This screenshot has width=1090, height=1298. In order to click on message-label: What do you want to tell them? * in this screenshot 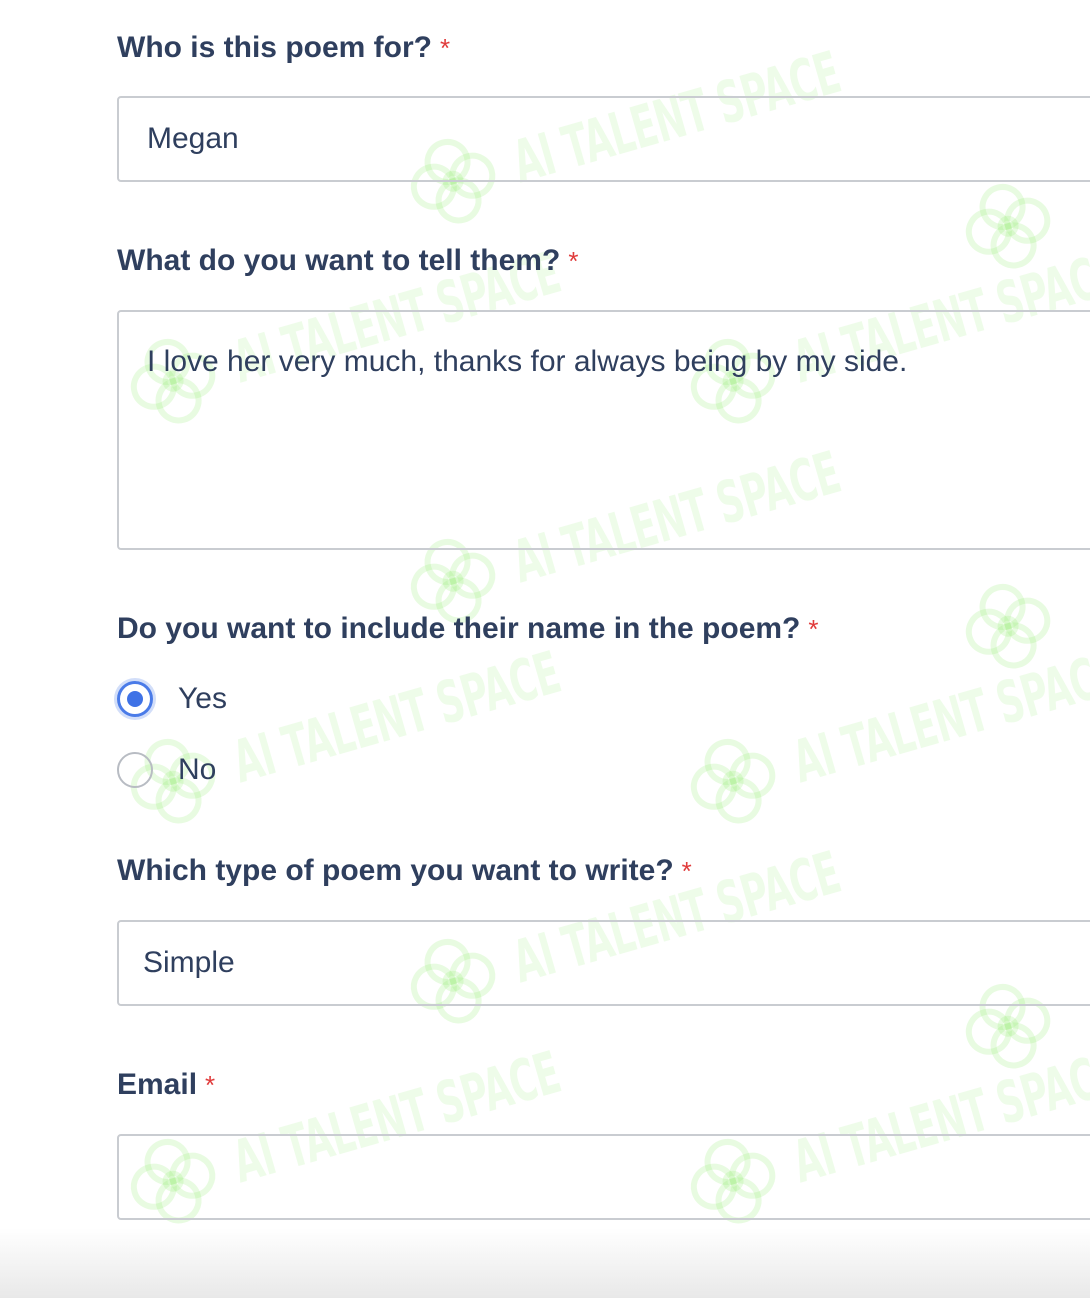, I will do `click(347, 261)`.